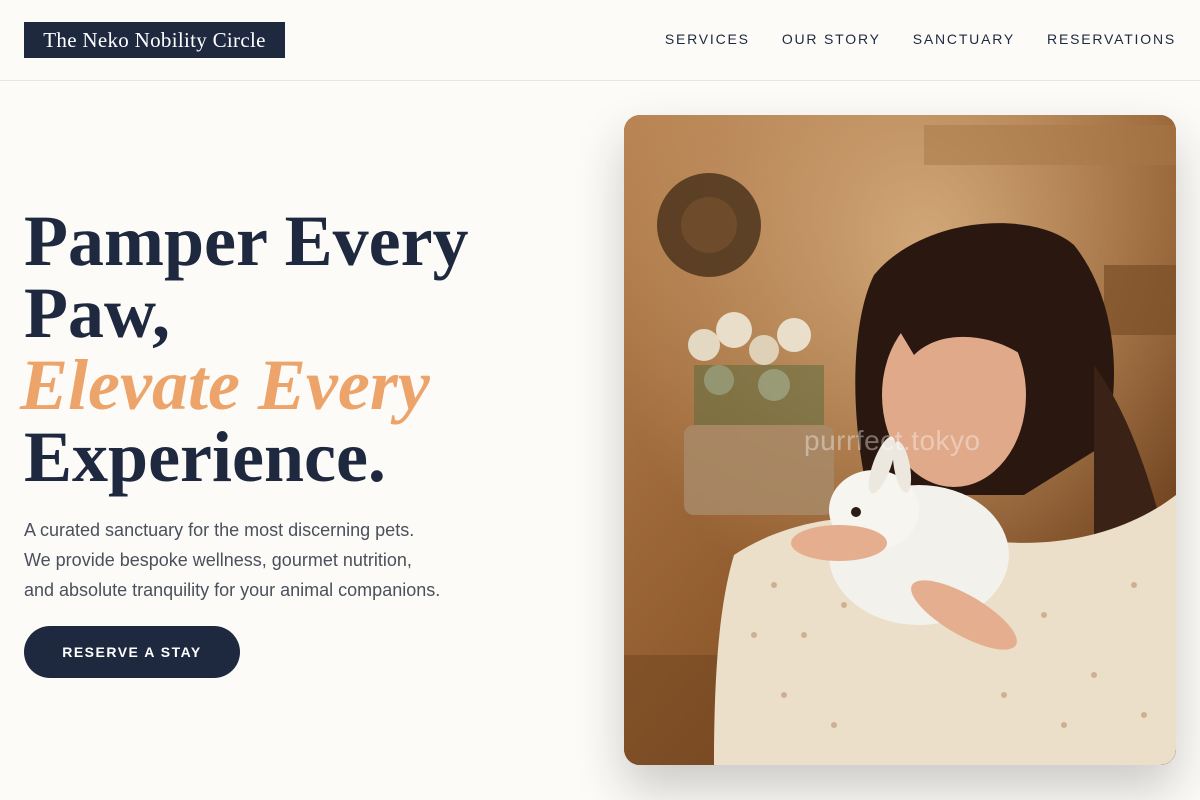 The image size is (1200, 800). I want to click on nav-link-reservations: RESERVATIONS, so click(1111, 39).